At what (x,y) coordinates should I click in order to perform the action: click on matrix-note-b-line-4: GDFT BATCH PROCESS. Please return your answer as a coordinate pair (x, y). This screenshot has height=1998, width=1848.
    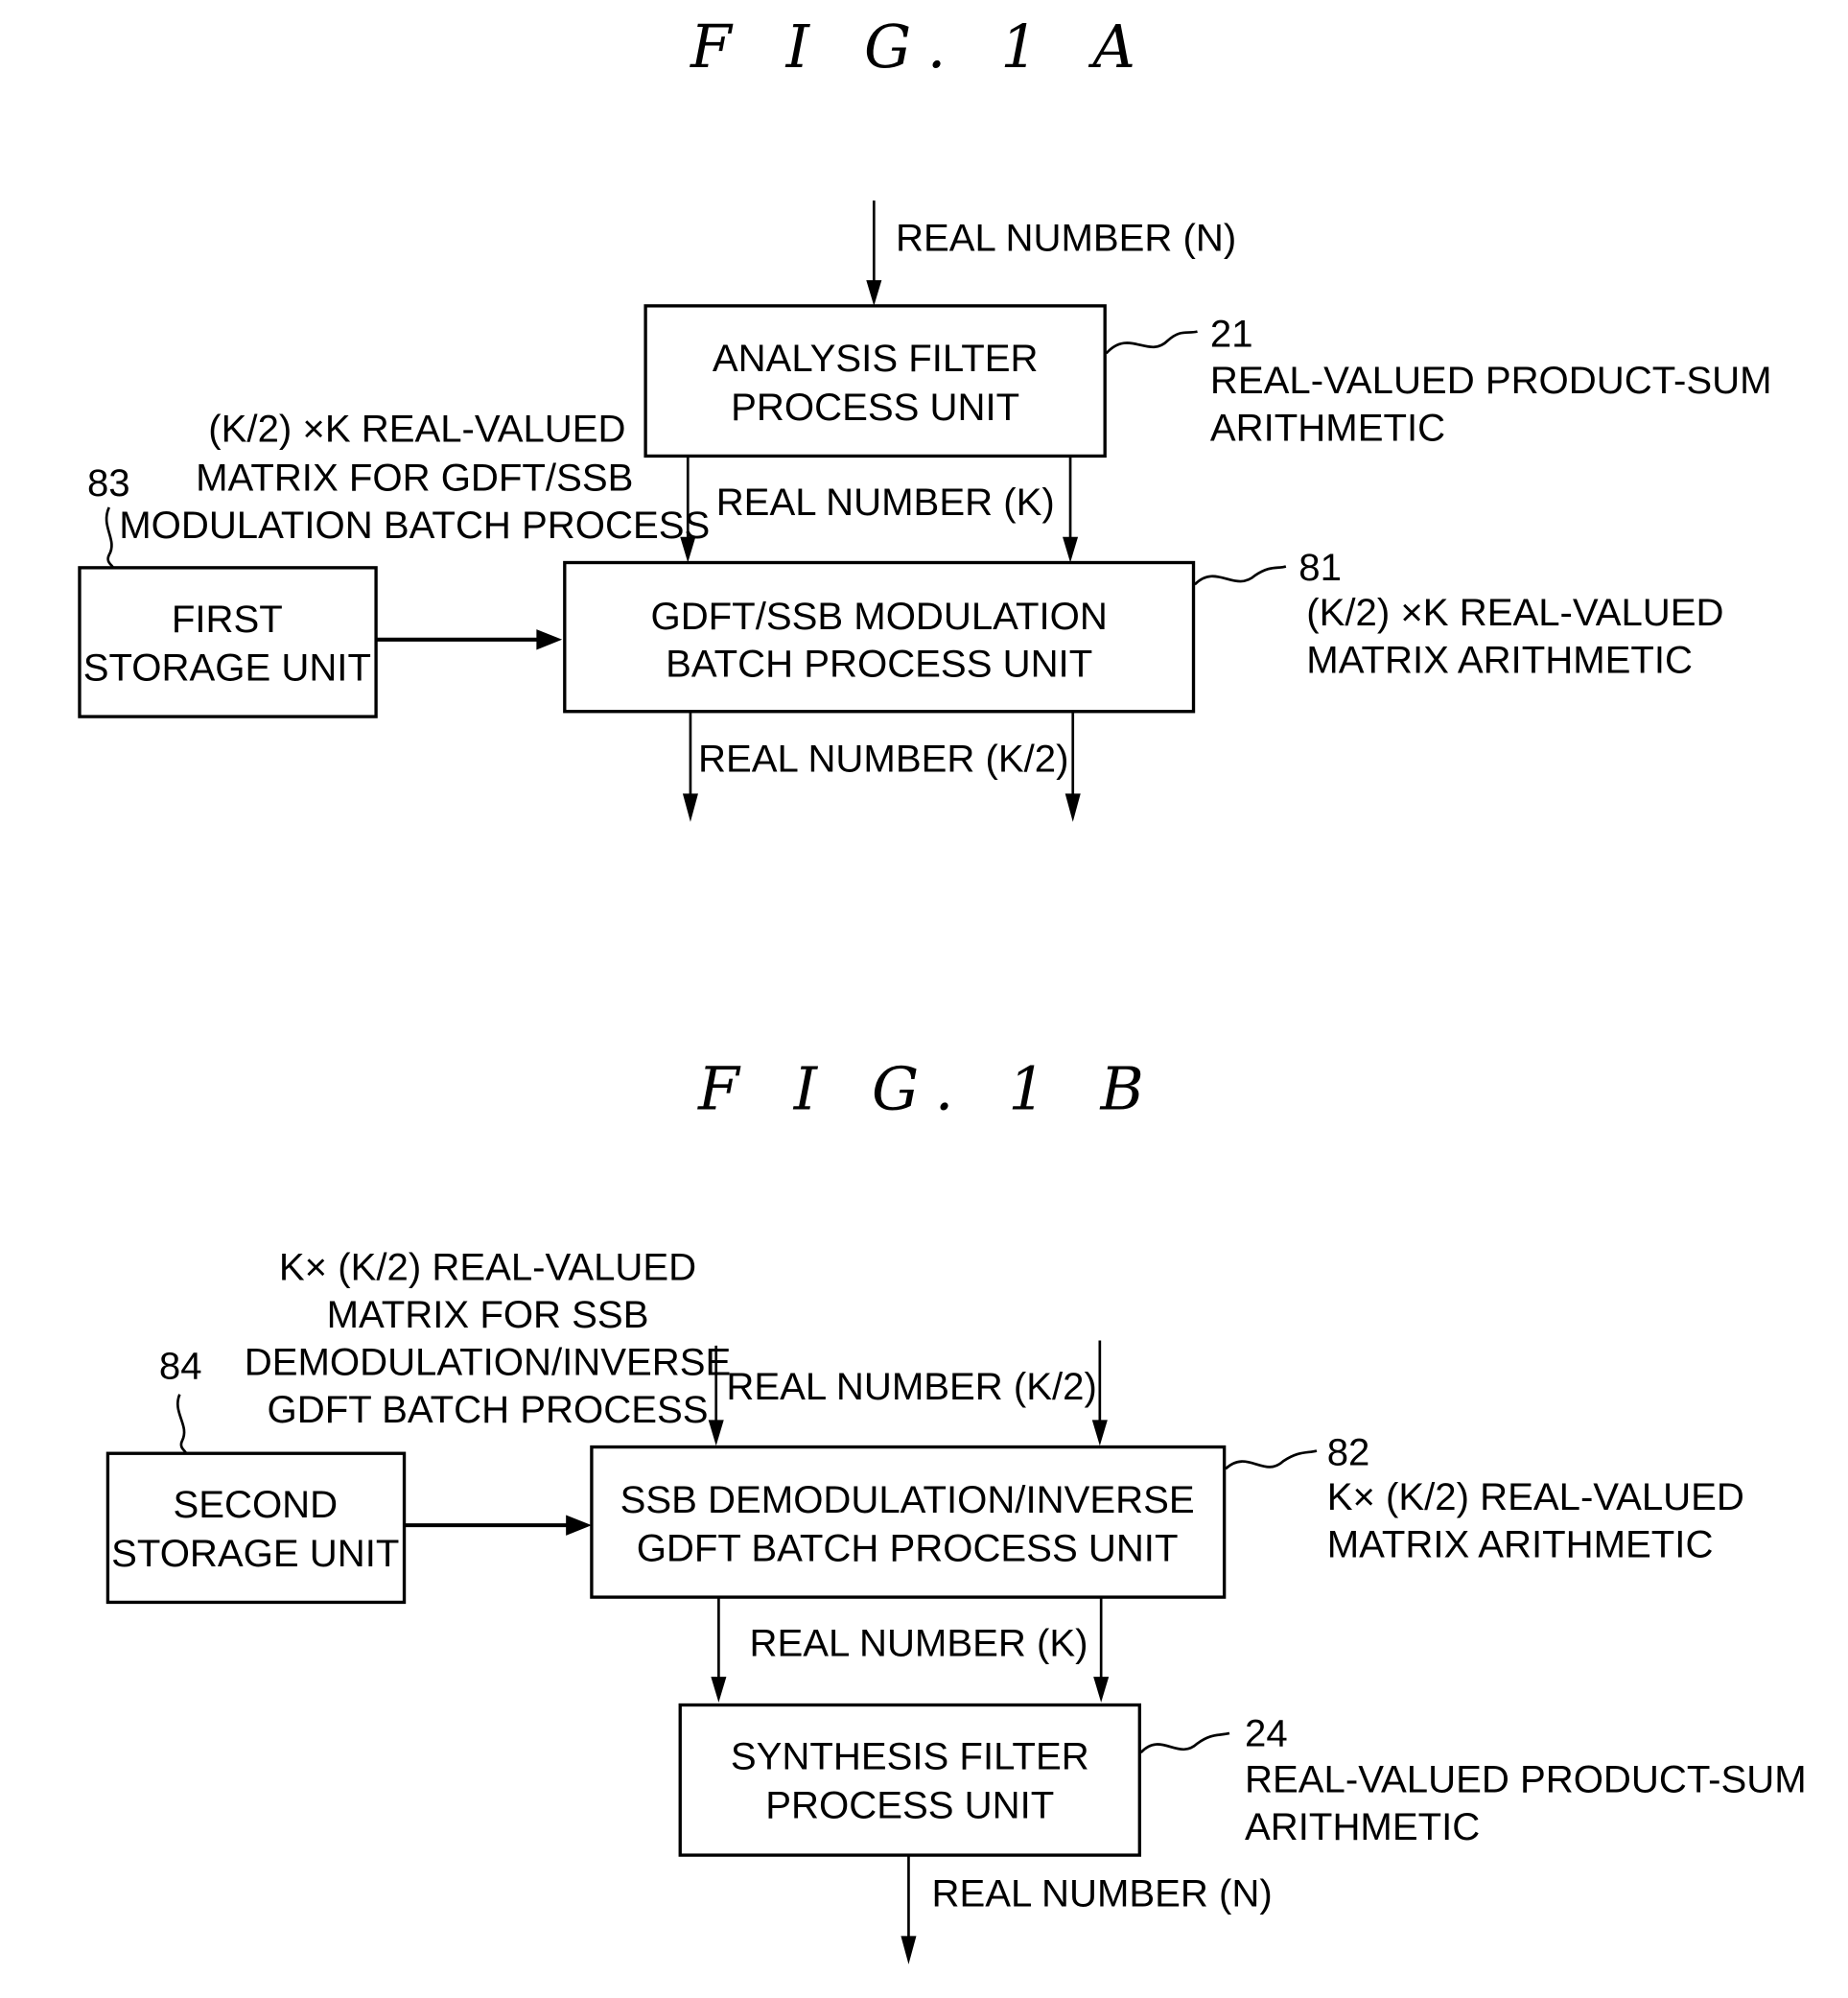
    Looking at the image, I should click on (488, 1410).